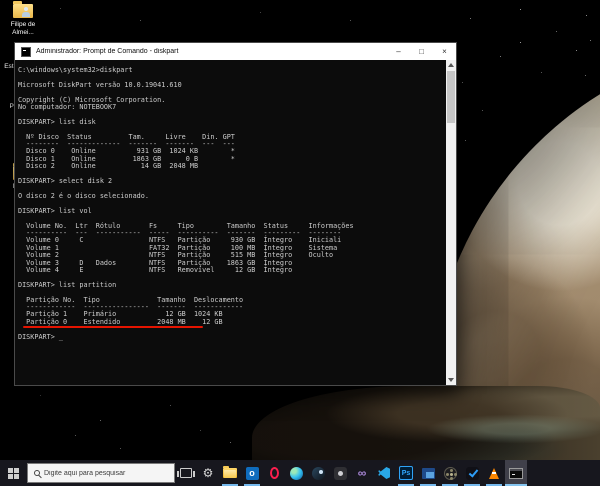 The height and width of the screenshot is (486, 600). What do you see at coordinates (451, 222) in the screenshot?
I see `console-scrollbar` at bounding box center [451, 222].